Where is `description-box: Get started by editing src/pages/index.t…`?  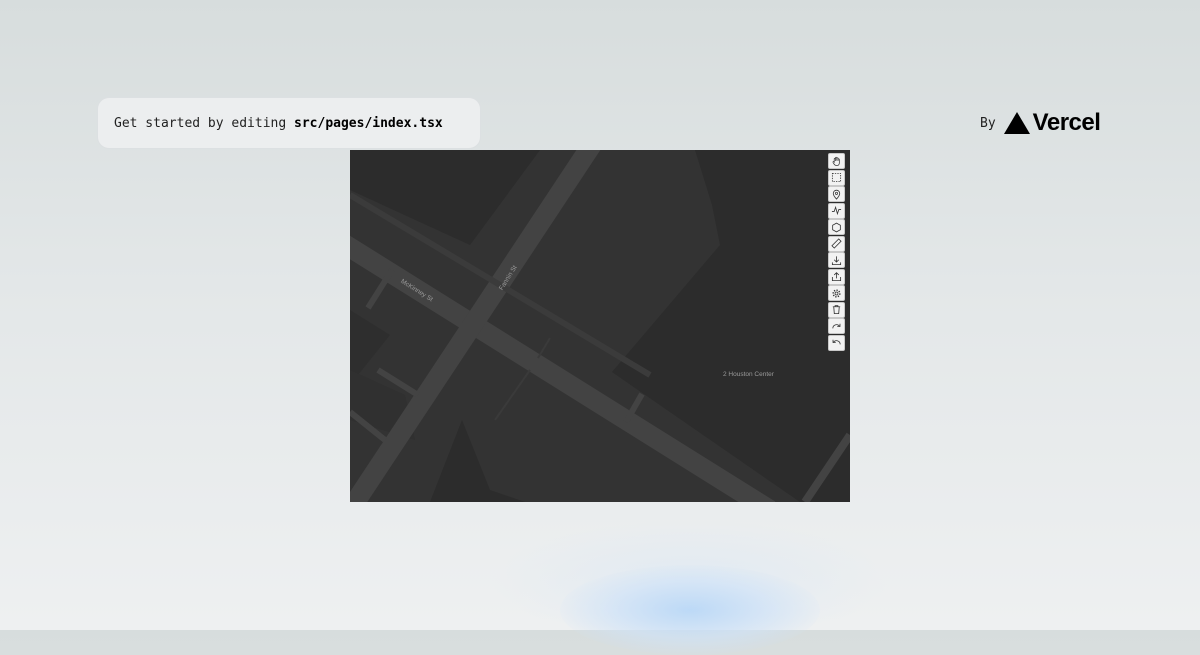
description-box: Get started by editing src/pages/index.t… is located at coordinates (289, 123).